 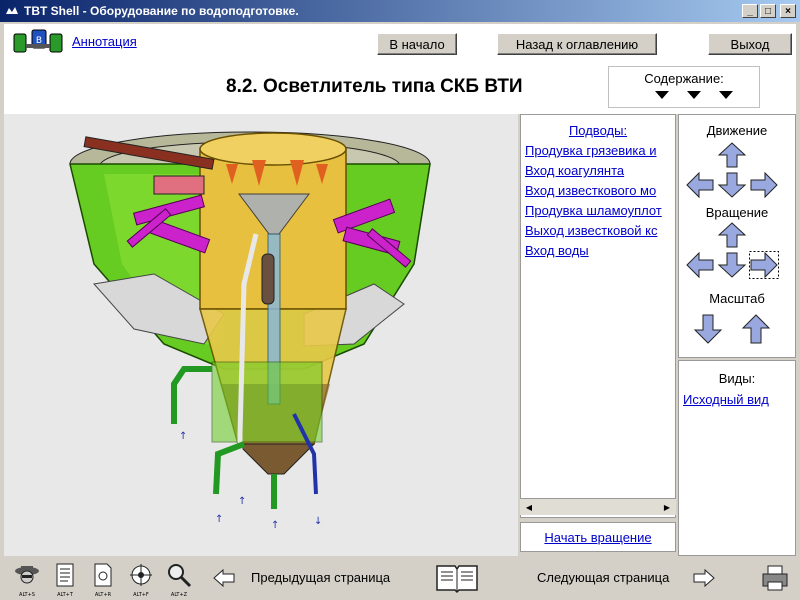 I want to click on exit-button: Выход, so click(x=750, y=44).